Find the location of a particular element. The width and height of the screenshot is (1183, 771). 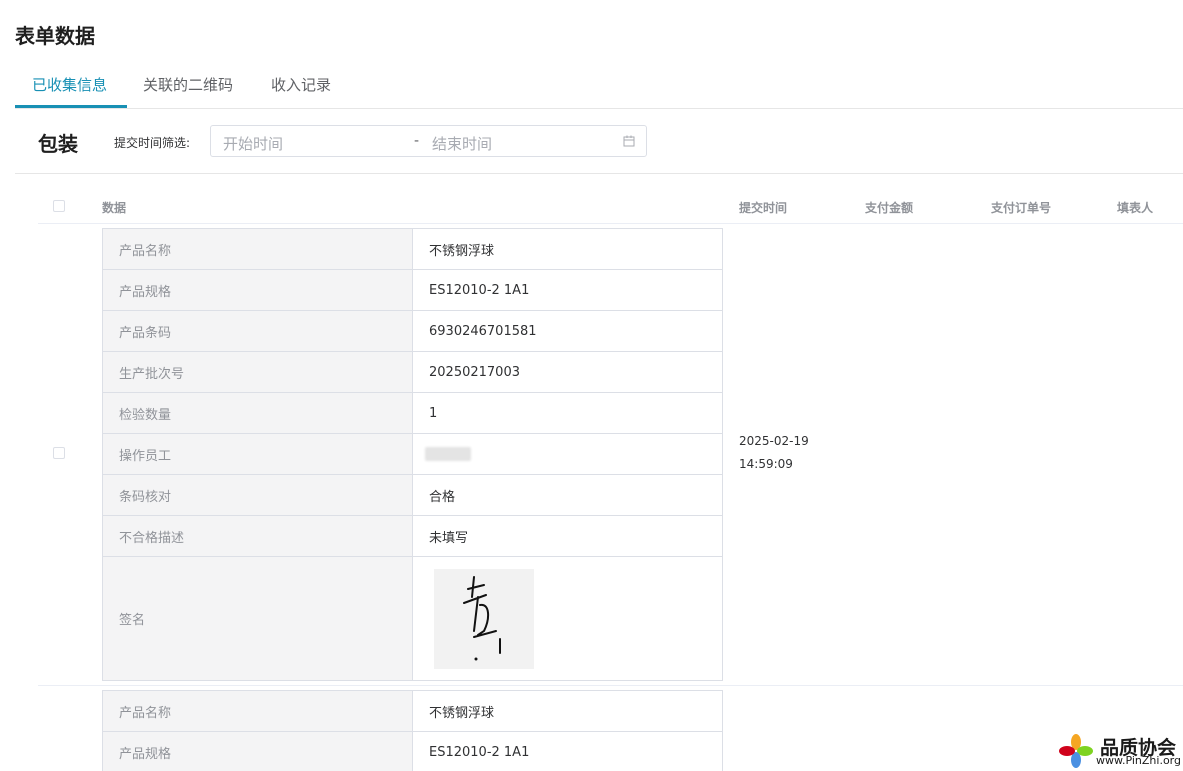

column-header-payment-order-no: 支付订单号 is located at coordinates (1021, 207).